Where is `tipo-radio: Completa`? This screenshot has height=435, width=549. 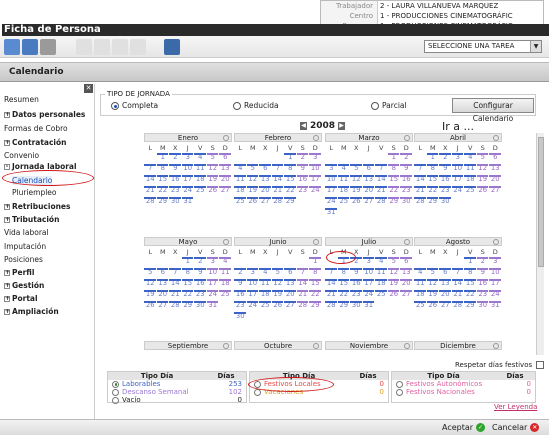 tipo-radio: Completa is located at coordinates (134, 105).